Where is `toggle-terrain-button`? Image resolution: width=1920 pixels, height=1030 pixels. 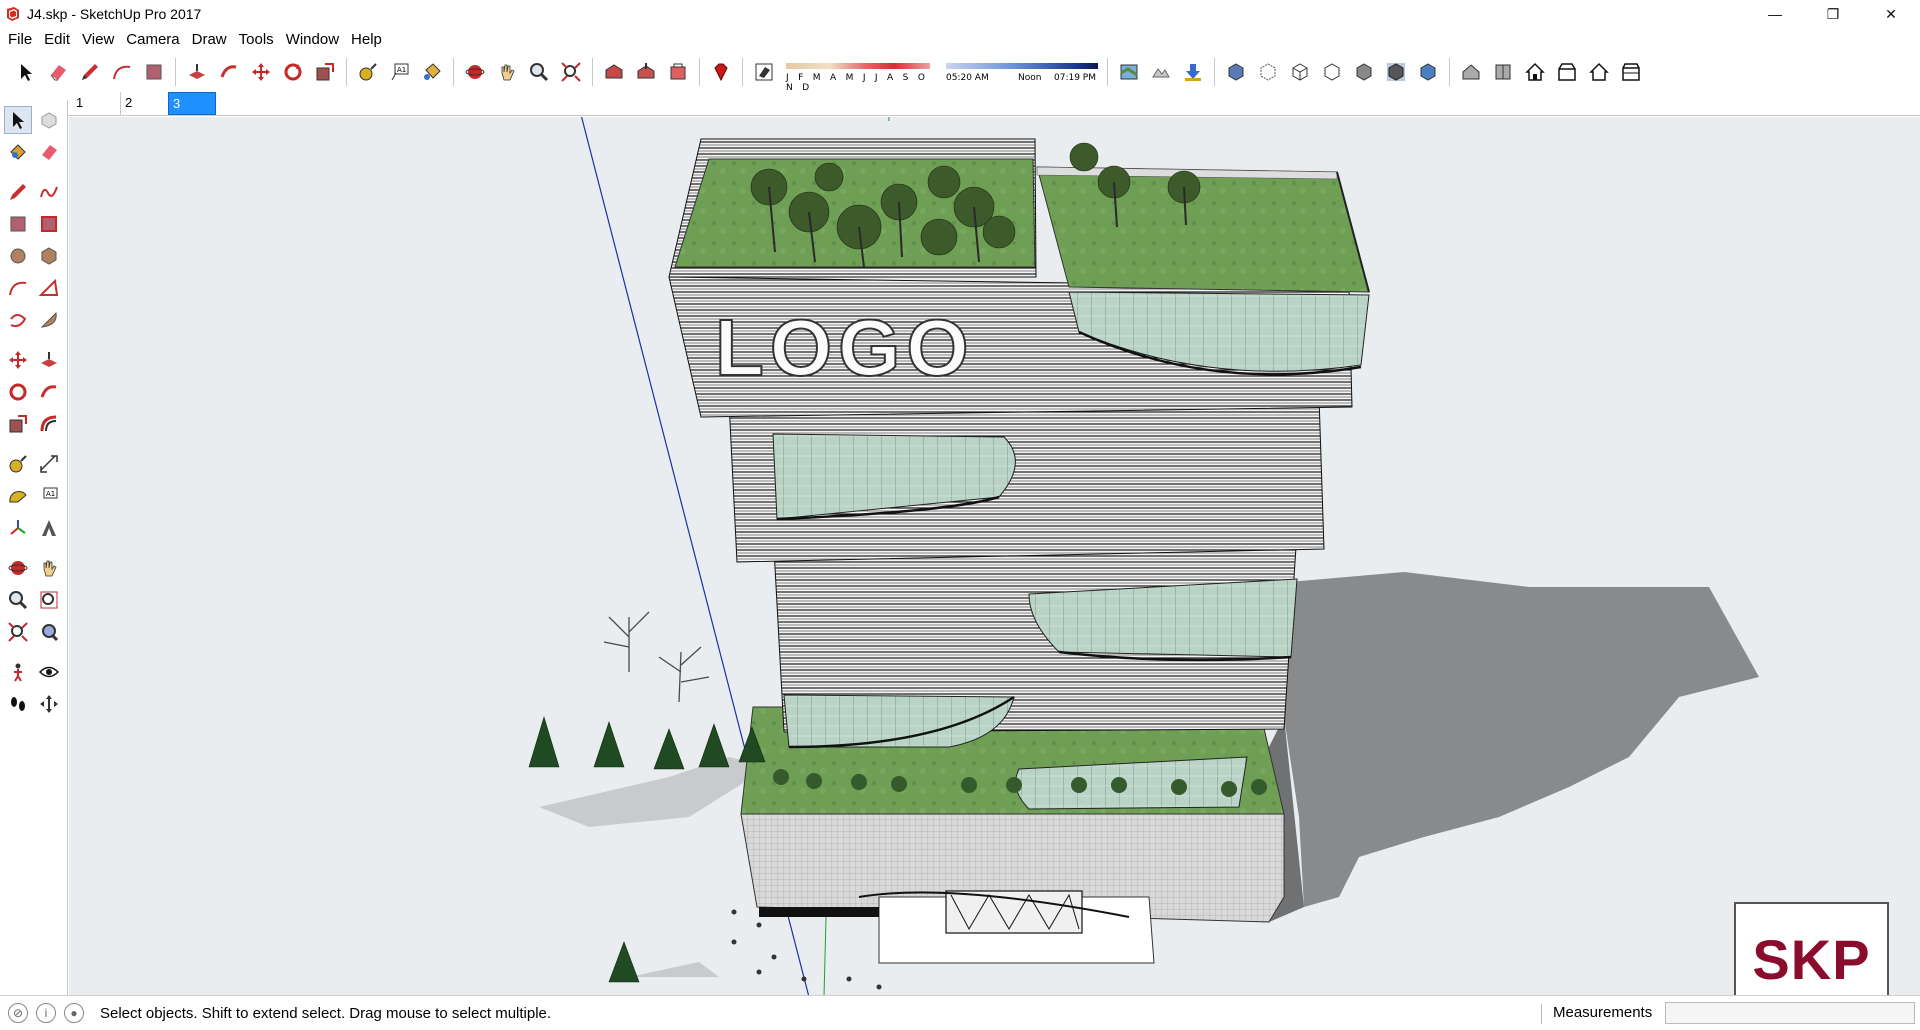 toggle-terrain-button is located at coordinates (1161, 72).